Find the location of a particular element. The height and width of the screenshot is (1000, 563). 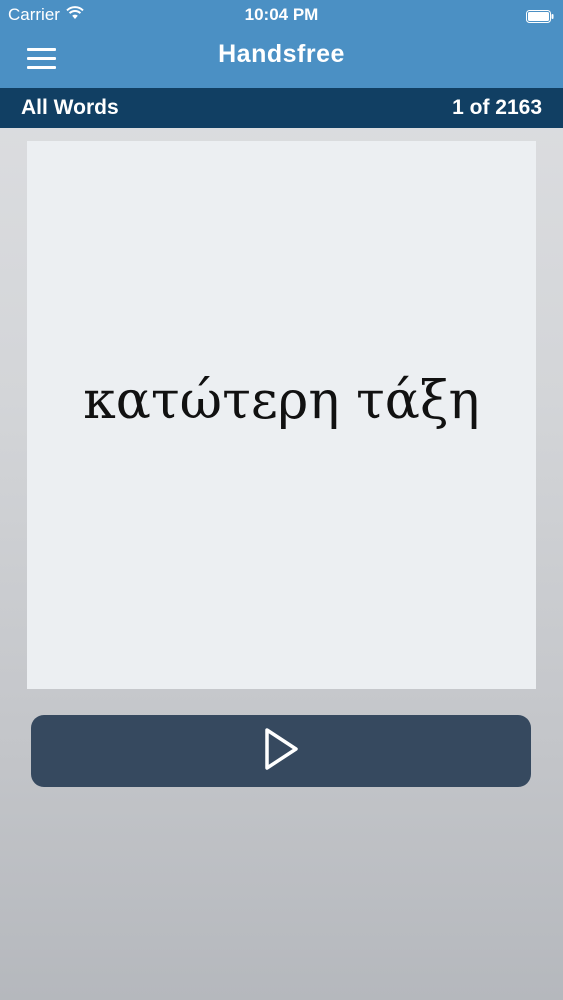

hamburger-menu-icon is located at coordinates (40, 63).